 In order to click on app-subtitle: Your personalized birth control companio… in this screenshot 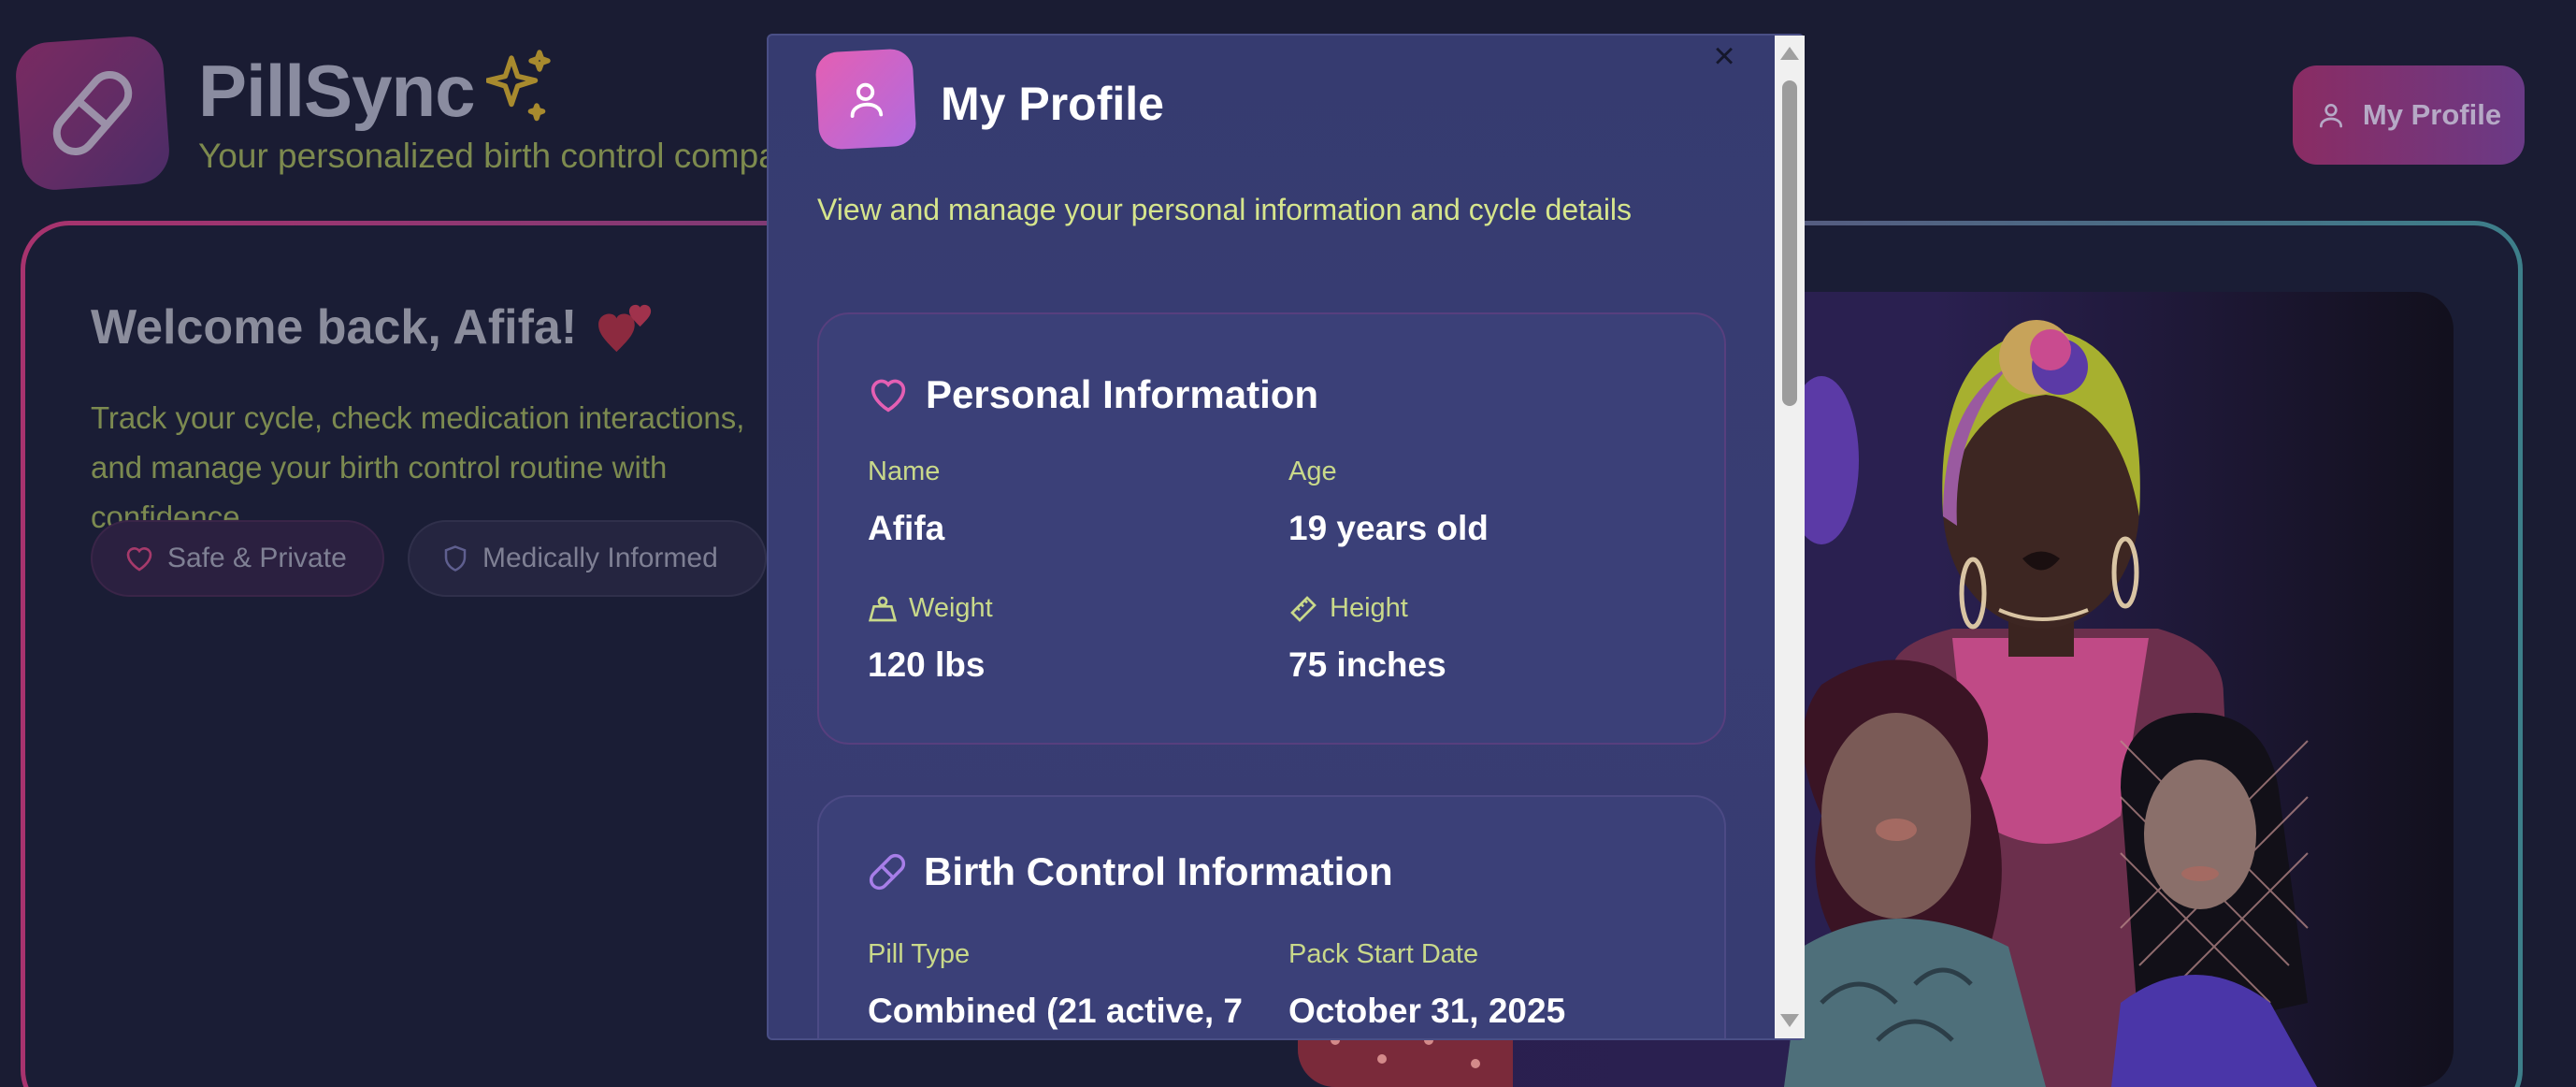, I will do `click(521, 156)`.